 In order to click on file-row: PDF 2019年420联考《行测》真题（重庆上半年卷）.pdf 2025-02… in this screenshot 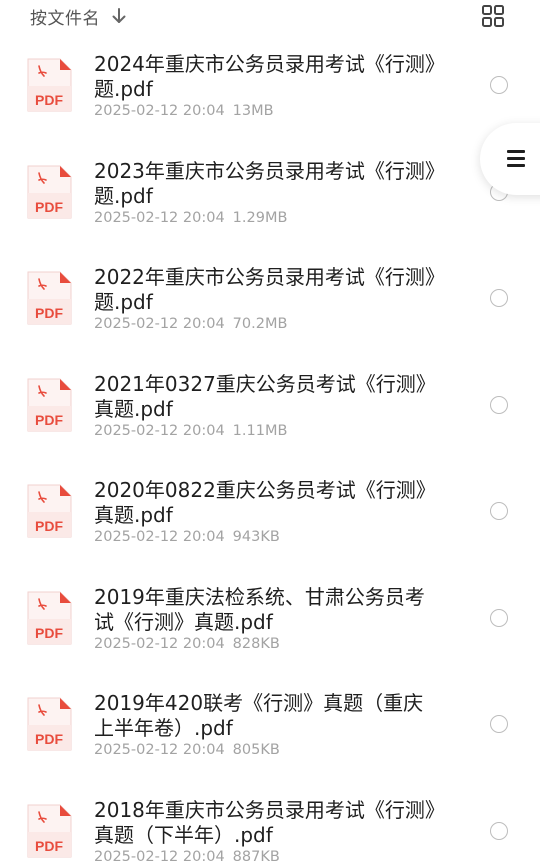, I will do `click(270, 724)`.